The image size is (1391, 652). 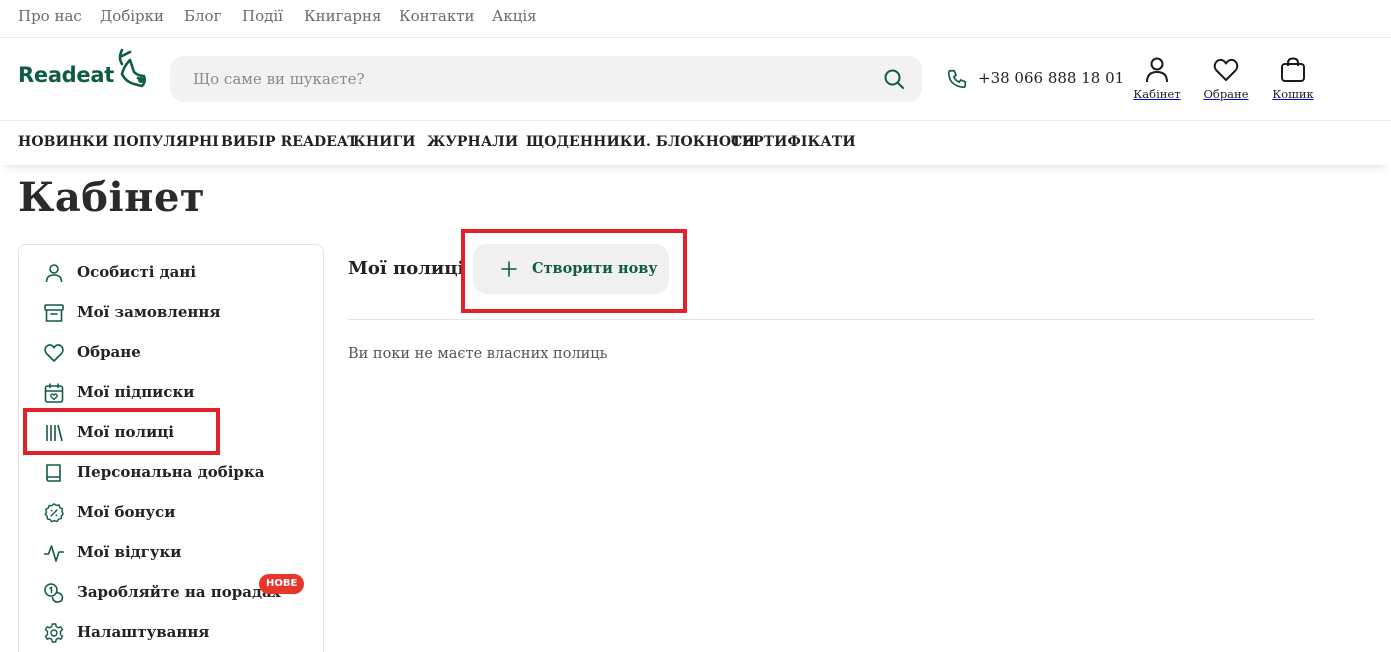 What do you see at coordinates (202, 16) in the screenshot?
I see `top-link-blog: Блог` at bounding box center [202, 16].